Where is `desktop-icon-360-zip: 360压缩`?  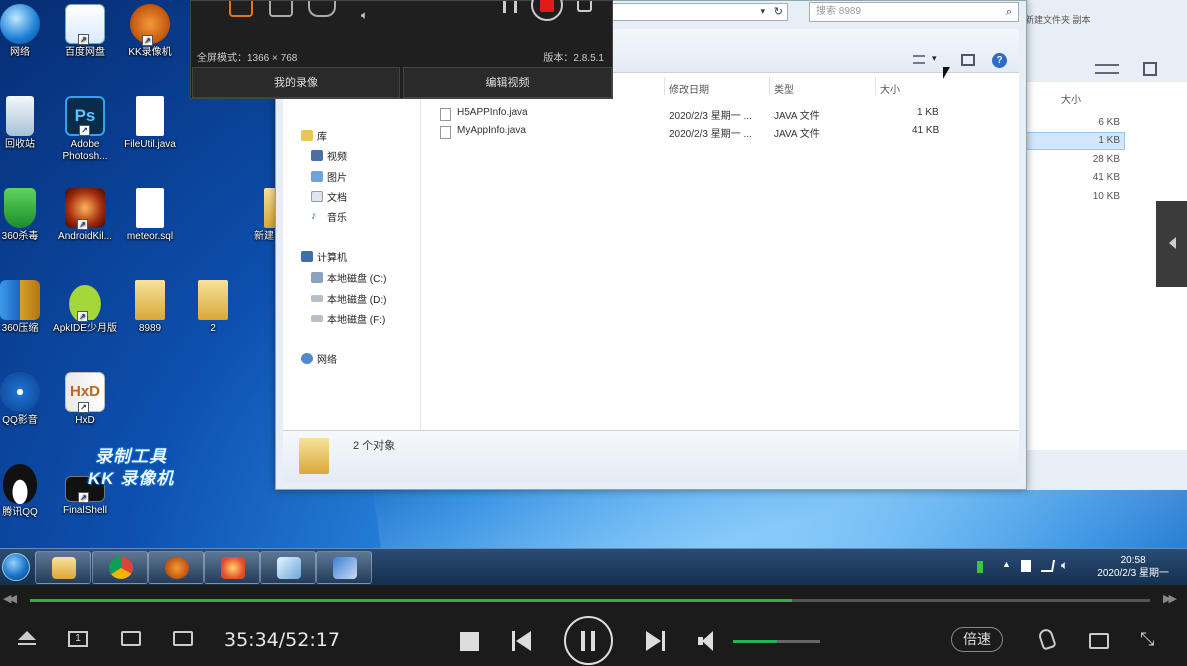
desktop-icon-360-zip: 360压缩 is located at coordinates (26, 307).